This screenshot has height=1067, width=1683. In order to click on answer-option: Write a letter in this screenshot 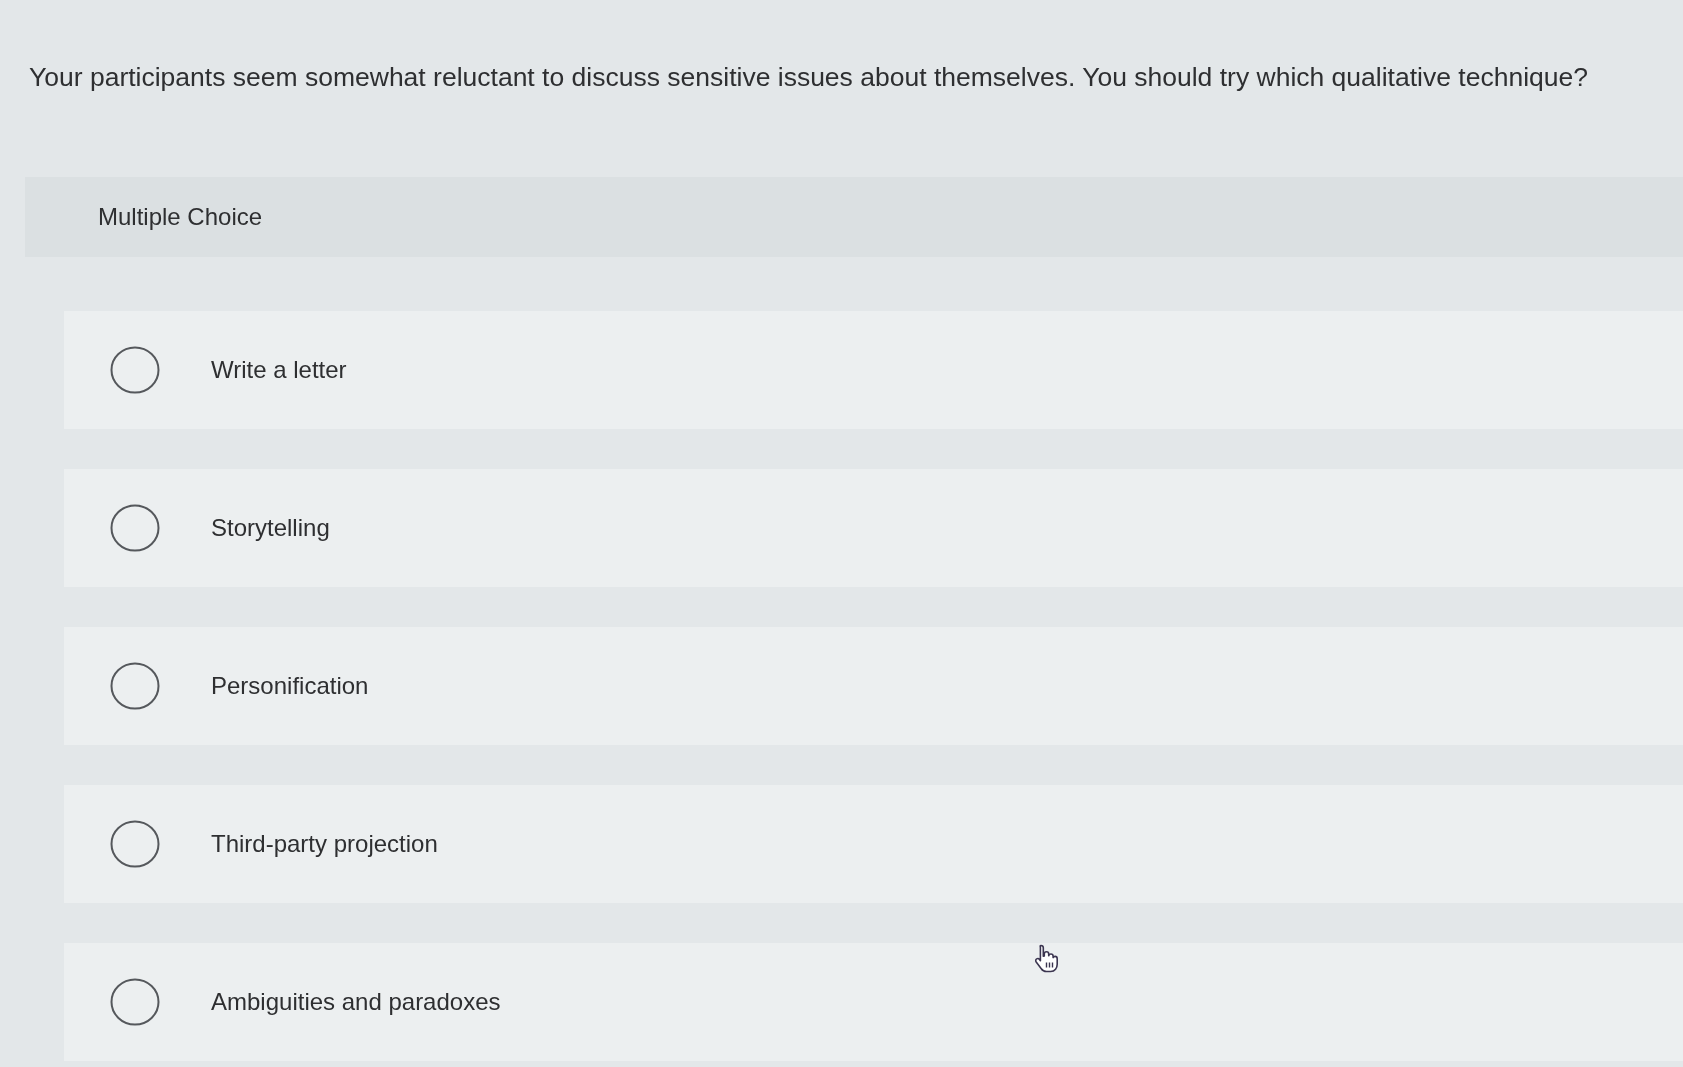, I will do `click(873, 370)`.